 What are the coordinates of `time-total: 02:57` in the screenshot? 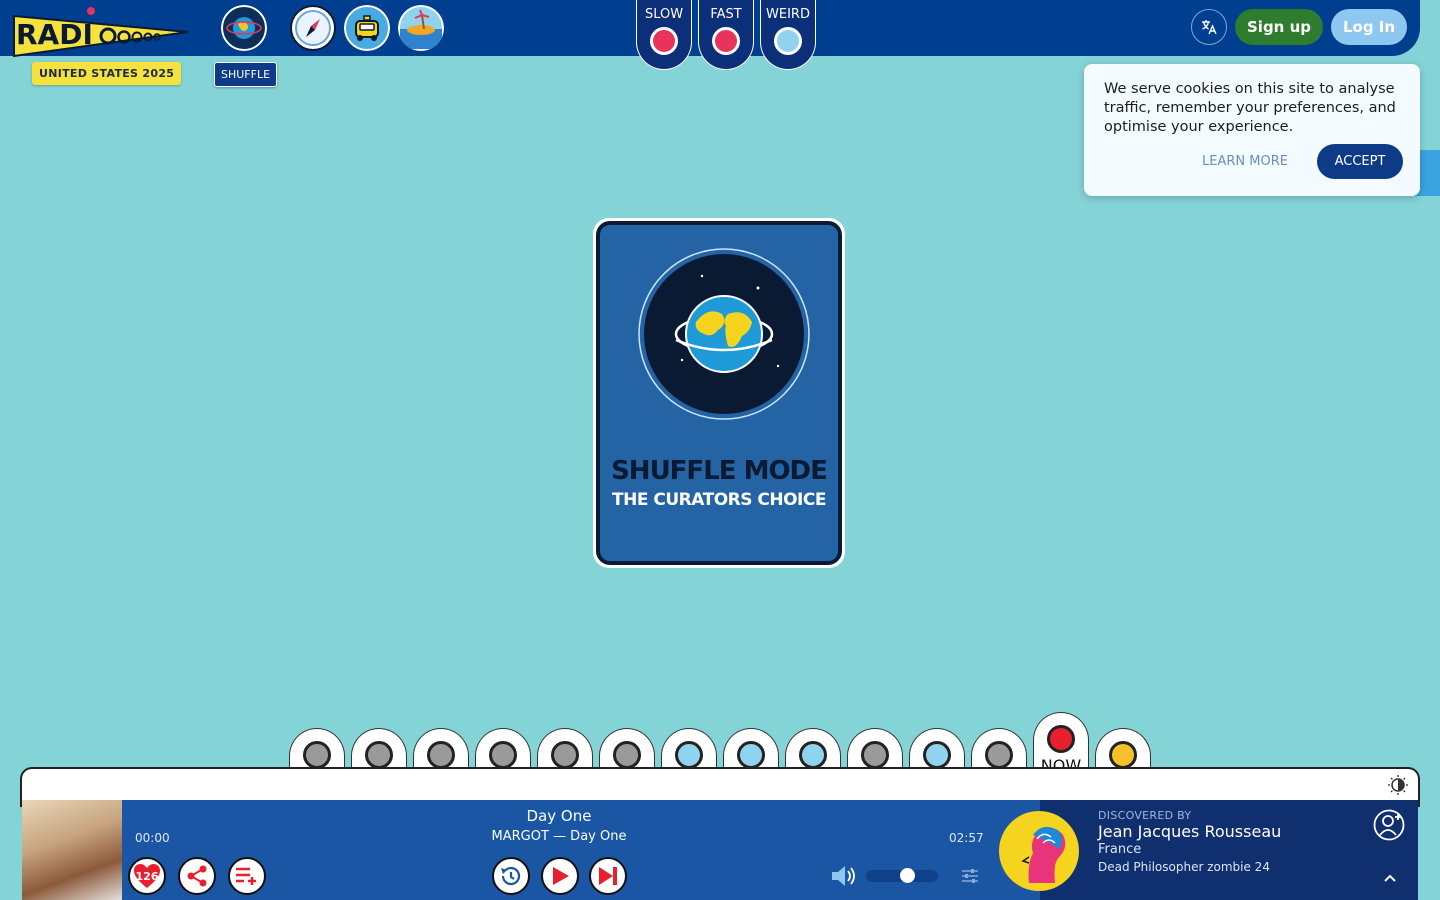 It's located at (966, 838).